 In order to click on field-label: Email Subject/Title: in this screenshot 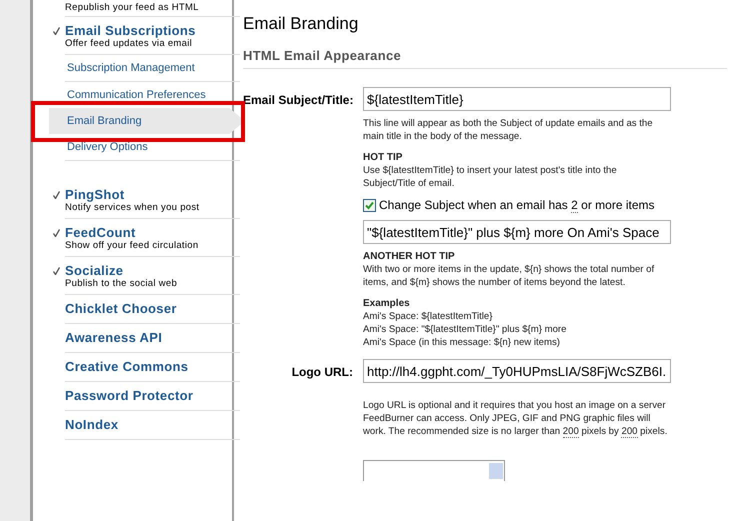, I will do `click(298, 100)`.